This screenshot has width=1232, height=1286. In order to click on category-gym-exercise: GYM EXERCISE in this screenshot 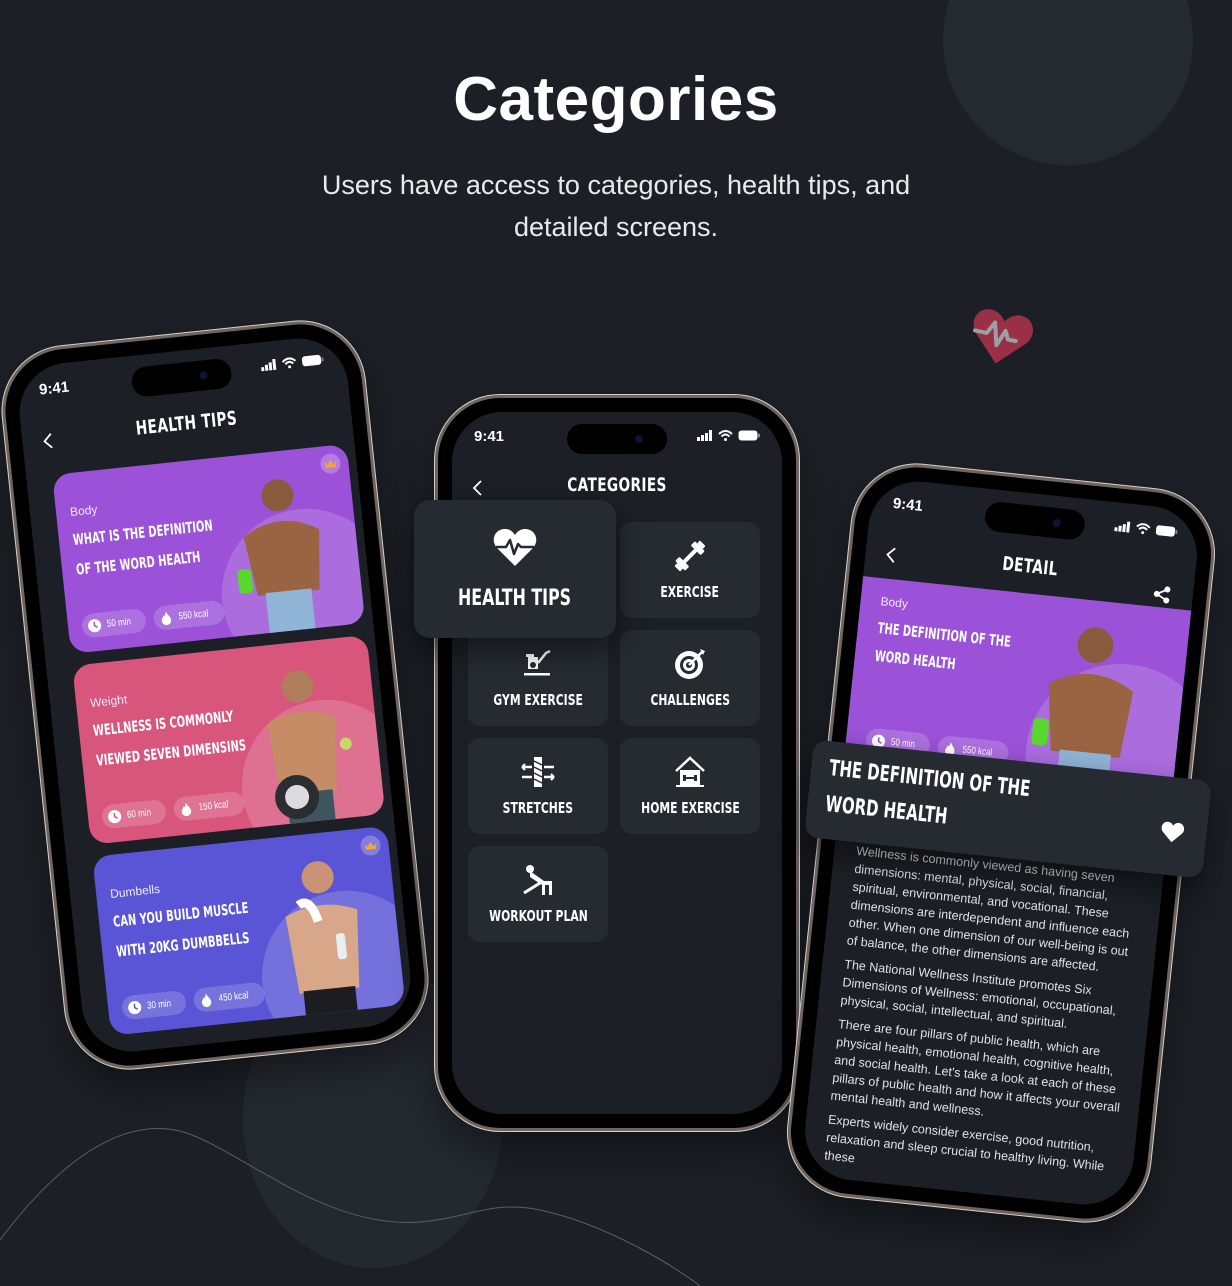, I will do `click(538, 678)`.